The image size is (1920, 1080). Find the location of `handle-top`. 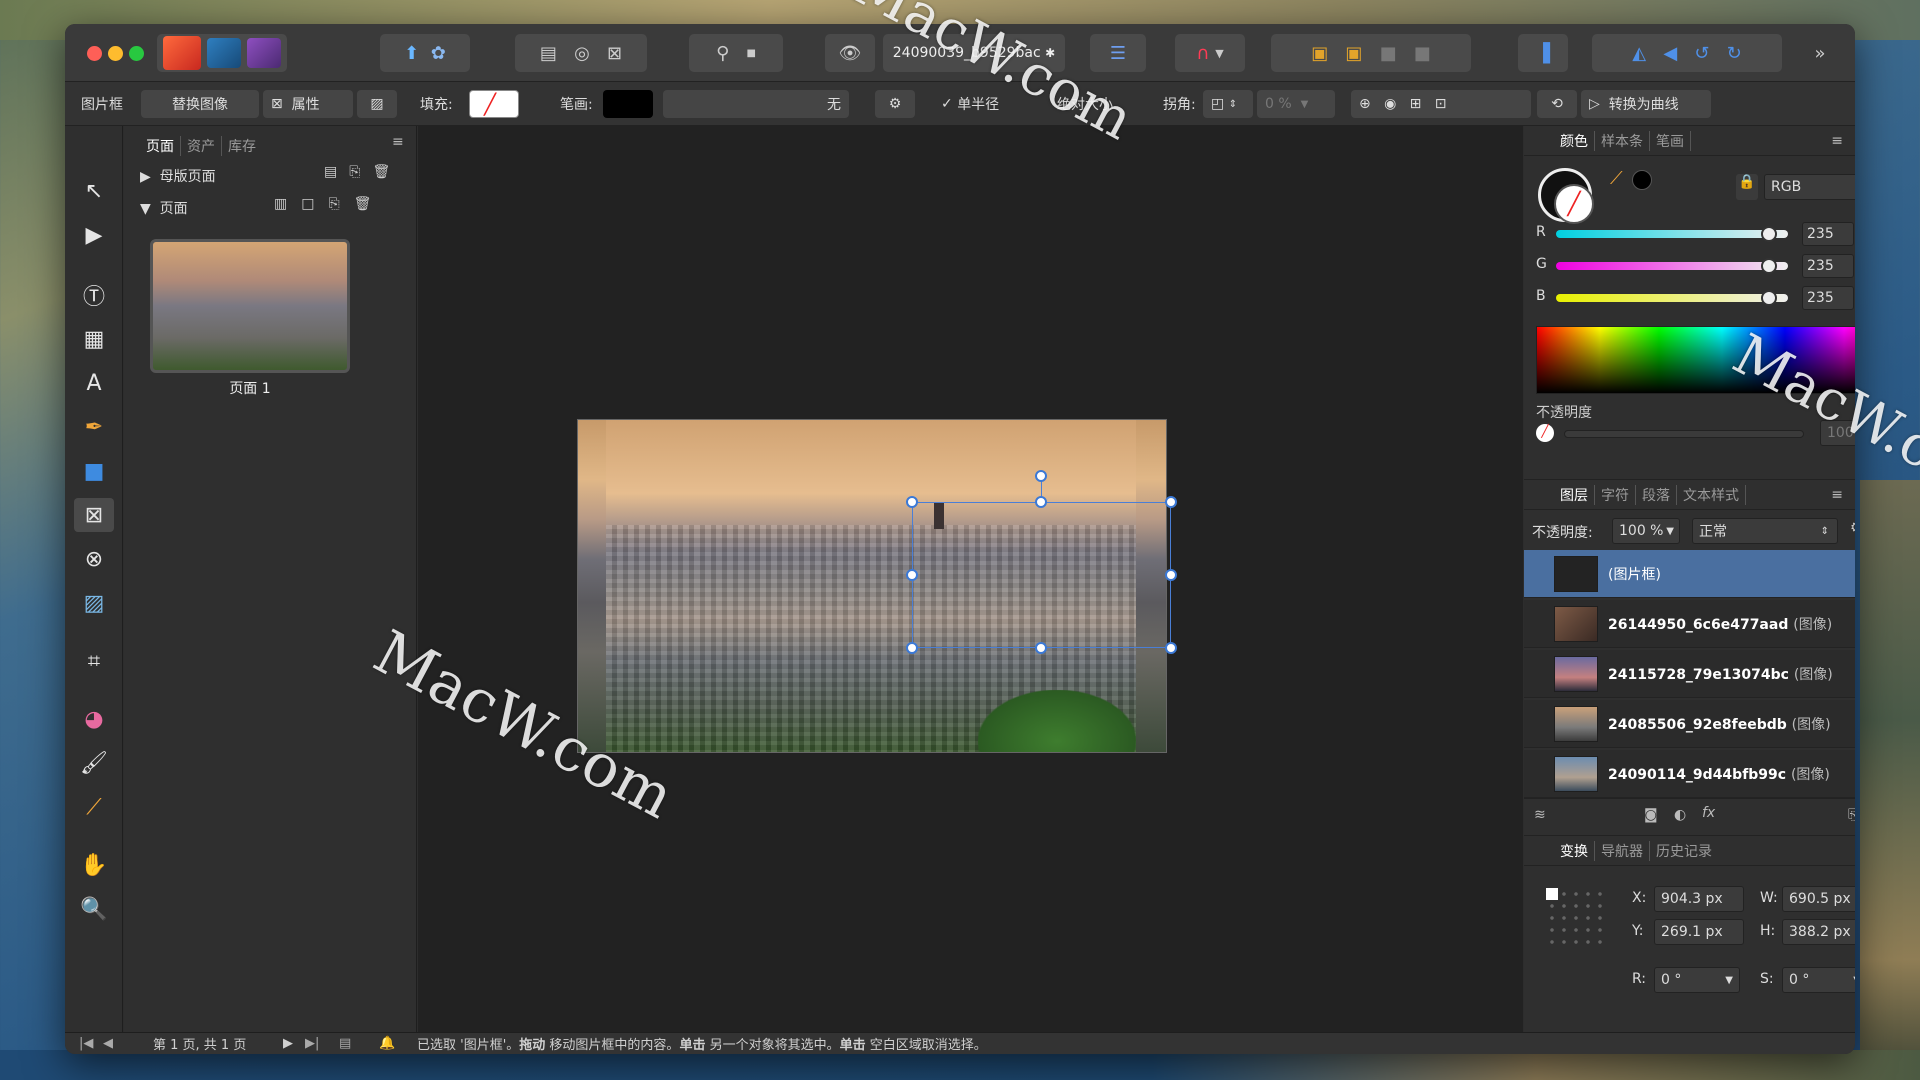

handle-top is located at coordinates (1041, 502).